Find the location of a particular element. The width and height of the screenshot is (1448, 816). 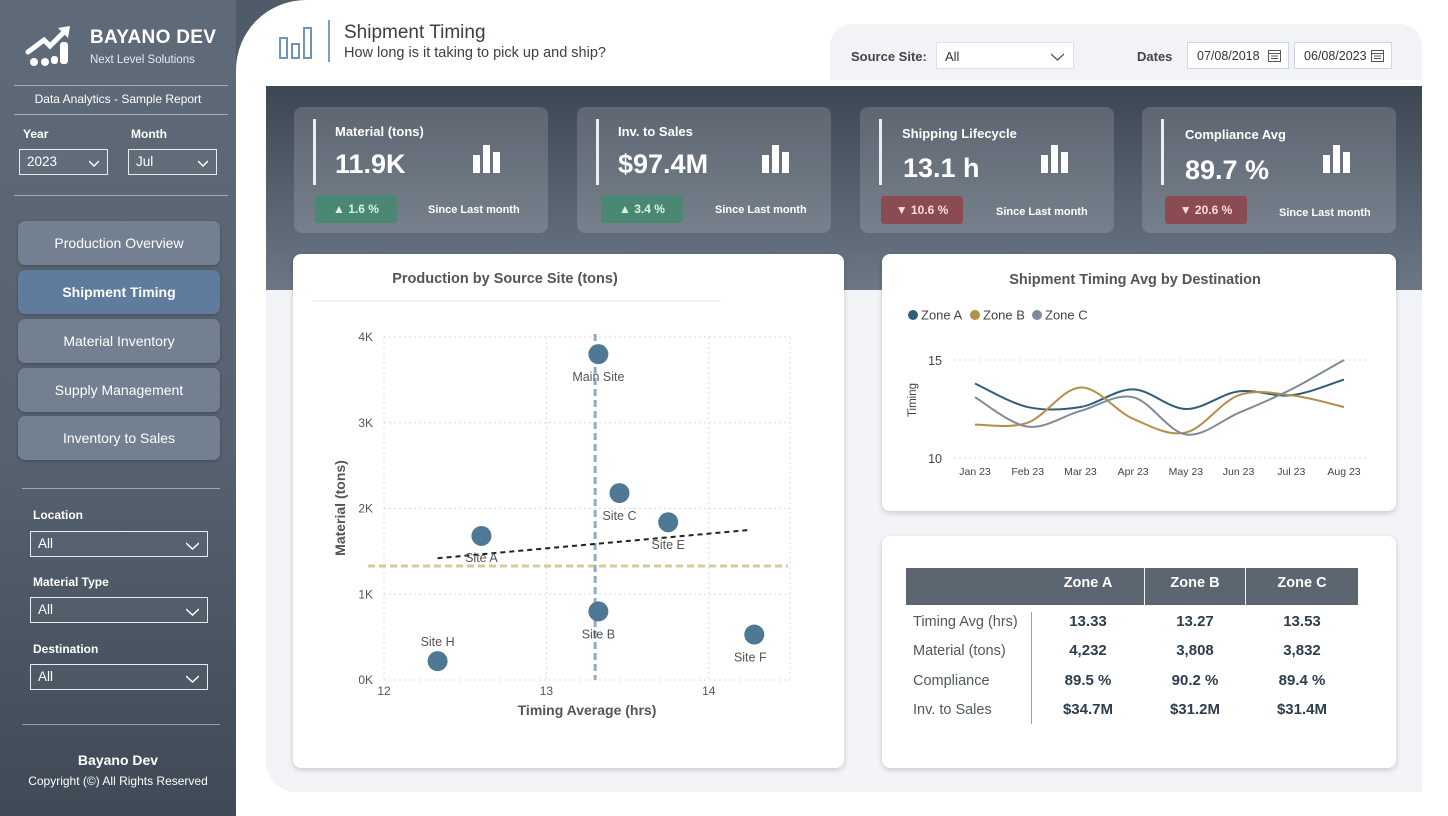

table-cell: 89.5 % is located at coordinates (1088, 680).